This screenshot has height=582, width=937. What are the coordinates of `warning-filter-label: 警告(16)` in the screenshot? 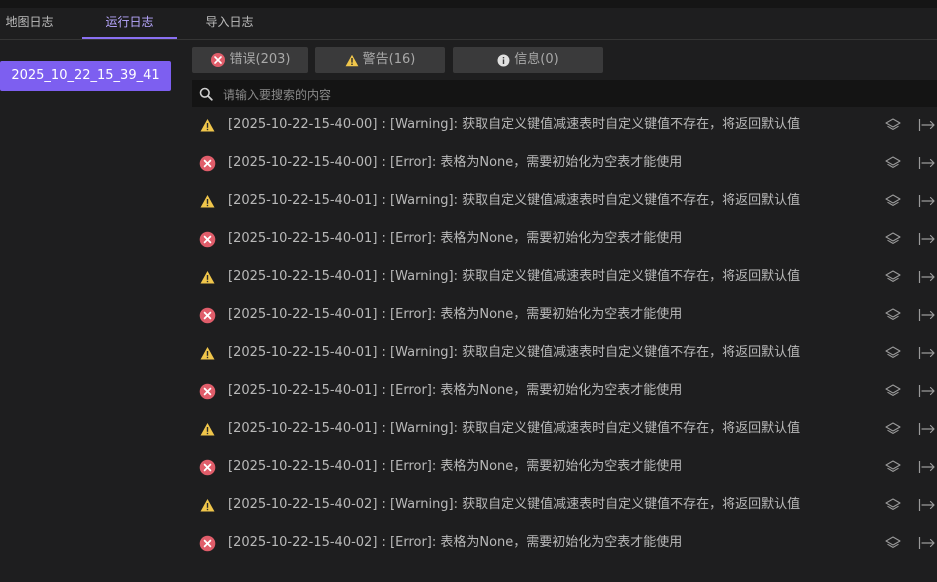 It's located at (389, 59).